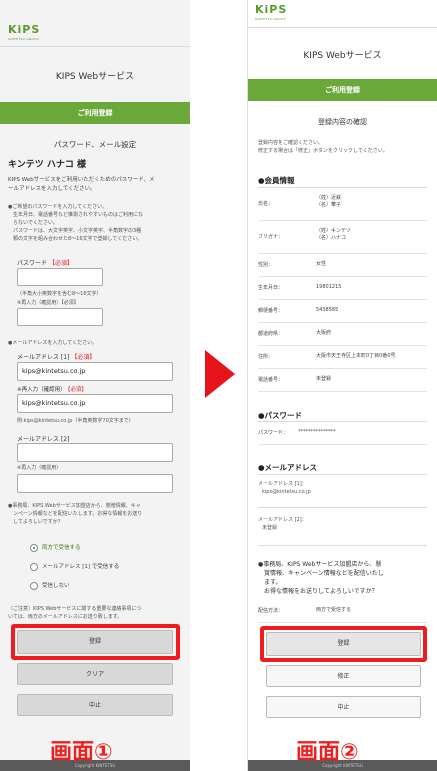  I want to click on row-furigana: フリガナ： （姓）キンテツ （名）ハナコ, so click(342, 237).